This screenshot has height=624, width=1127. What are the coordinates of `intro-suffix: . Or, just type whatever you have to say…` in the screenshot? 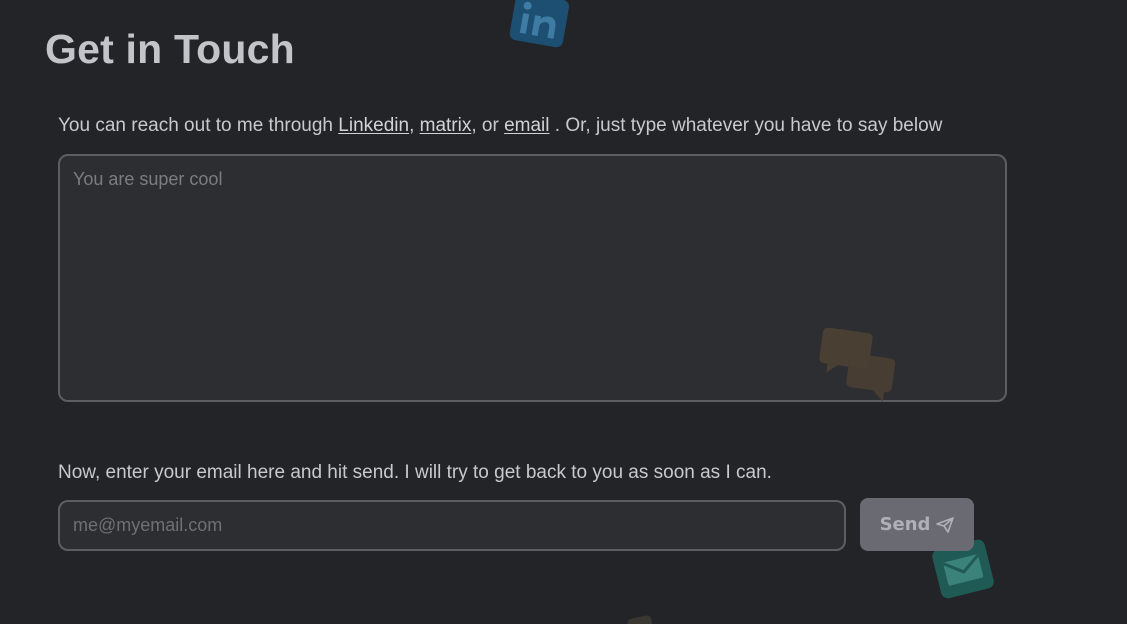 It's located at (746, 125).